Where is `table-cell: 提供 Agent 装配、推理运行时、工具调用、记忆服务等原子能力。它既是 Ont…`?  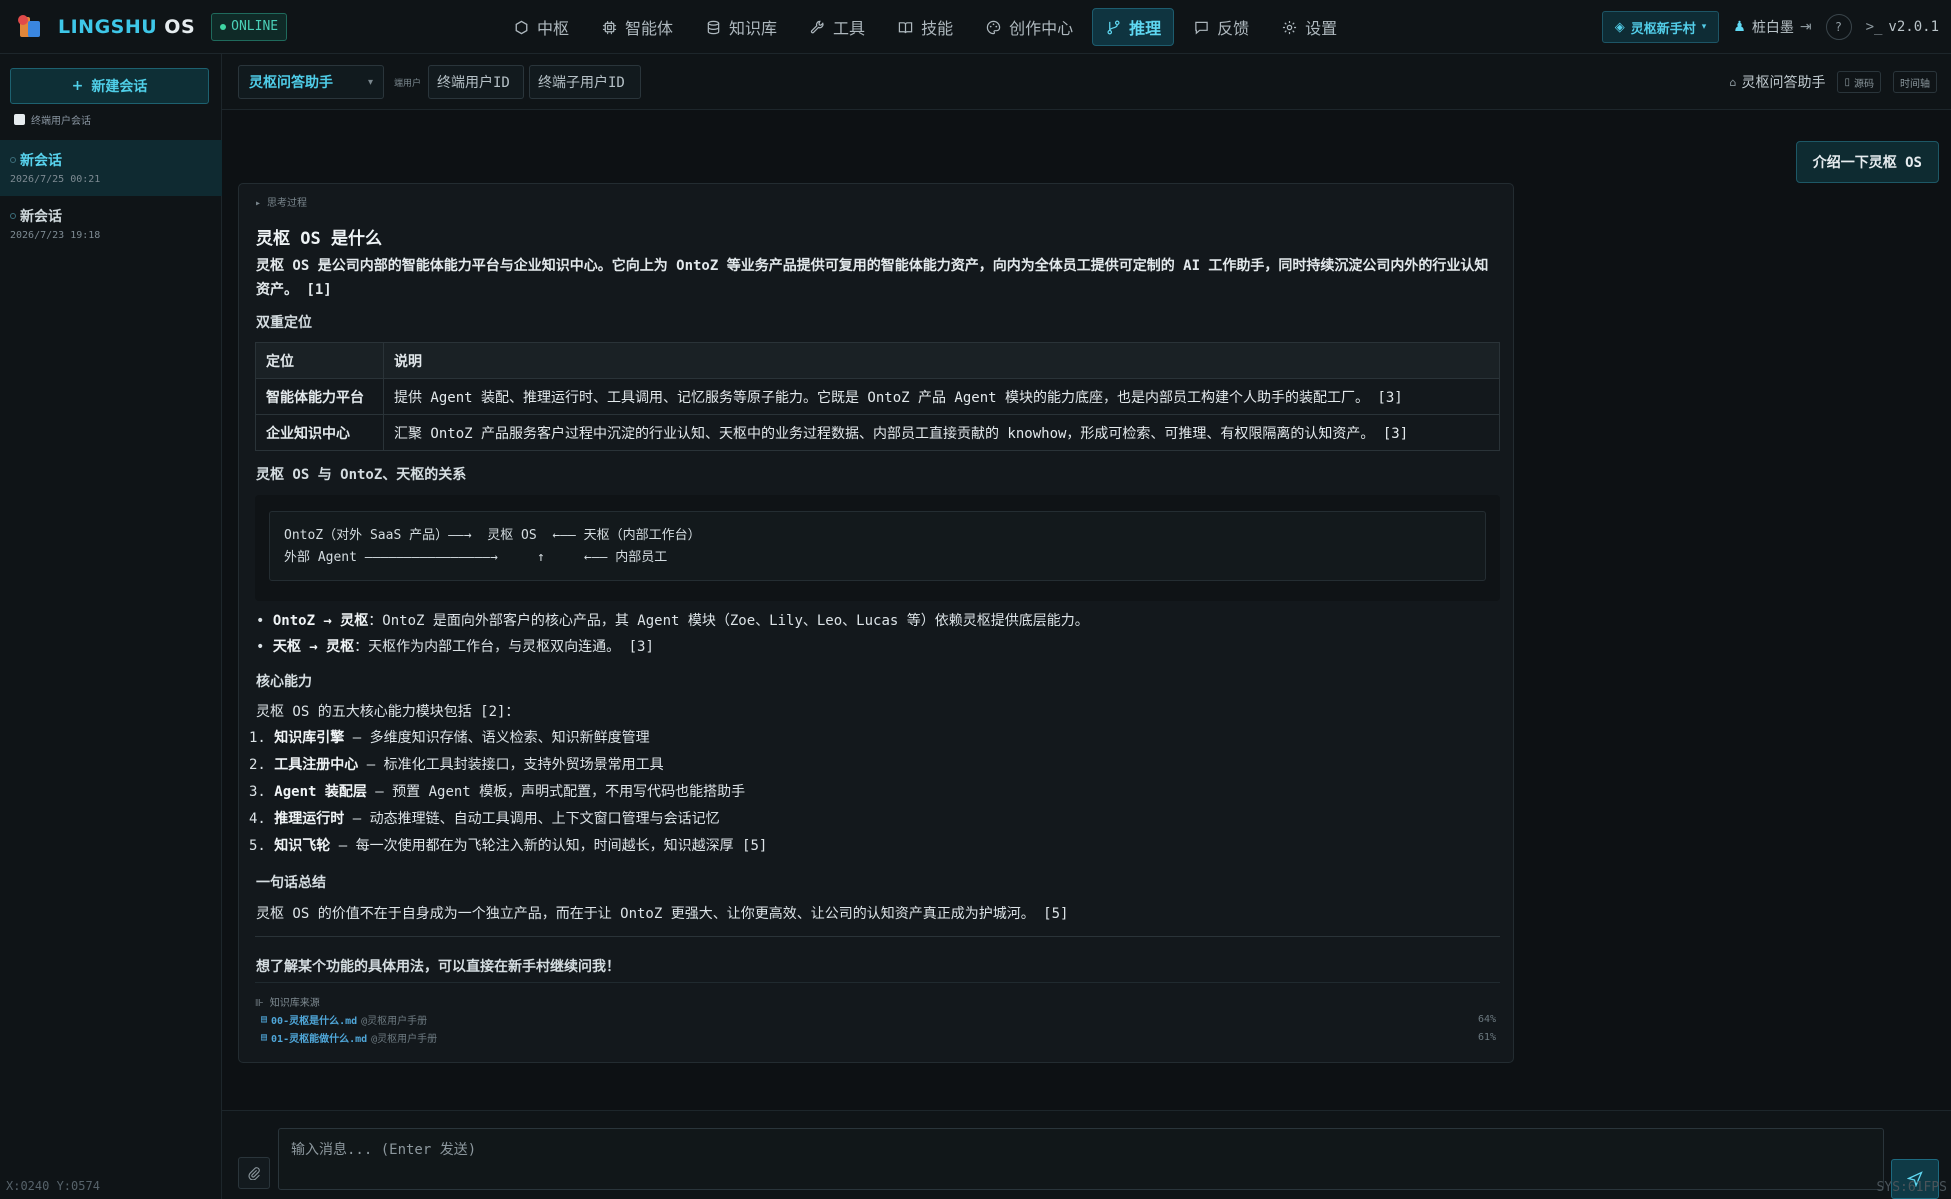 table-cell: 提供 Agent 装配、推理运行时、工具调用、记忆服务等原子能力。它既是 Ont… is located at coordinates (941, 396).